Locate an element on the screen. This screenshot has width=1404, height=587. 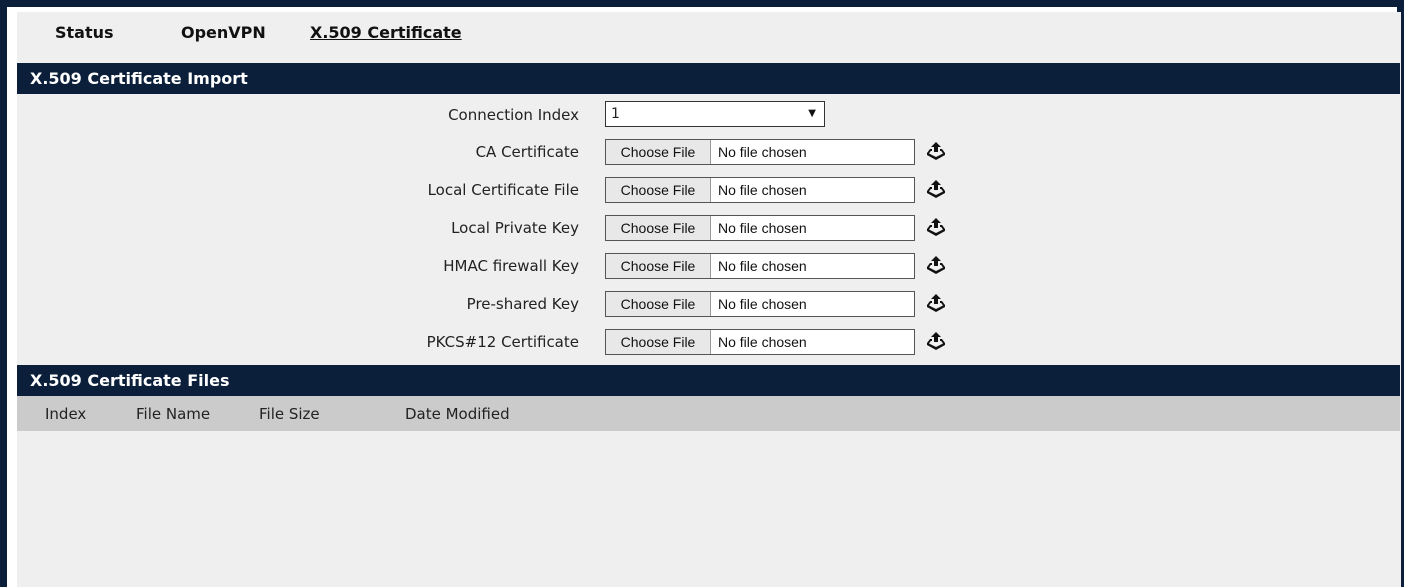
import-section-header: X.509 Certificate Import is located at coordinates (708, 78).